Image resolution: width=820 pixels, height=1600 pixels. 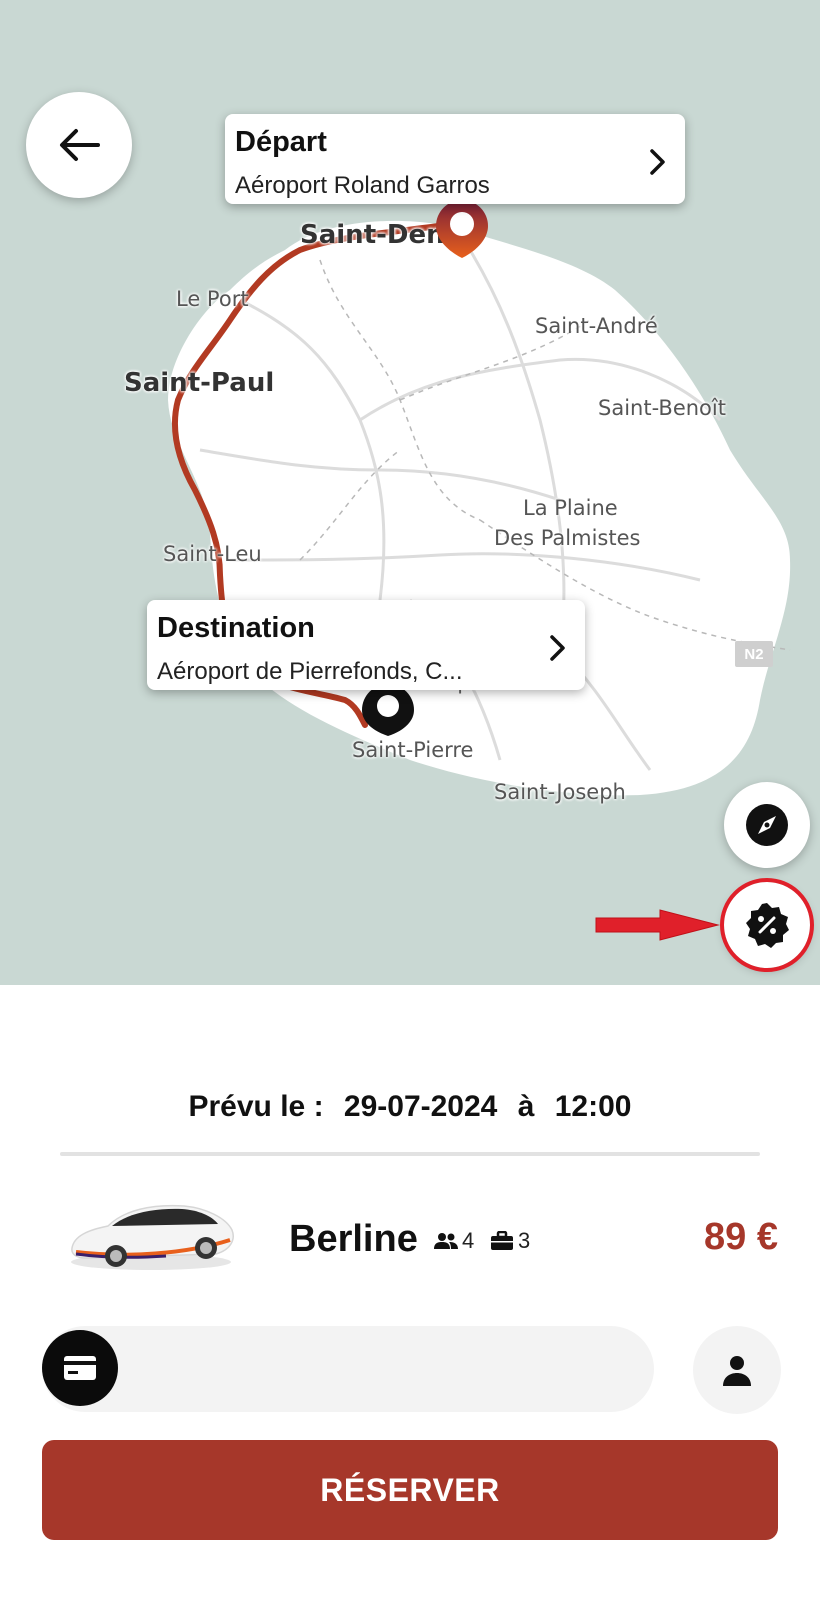 What do you see at coordinates (348, 1369) in the screenshot?
I see `payment-method-field` at bounding box center [348, 1369].